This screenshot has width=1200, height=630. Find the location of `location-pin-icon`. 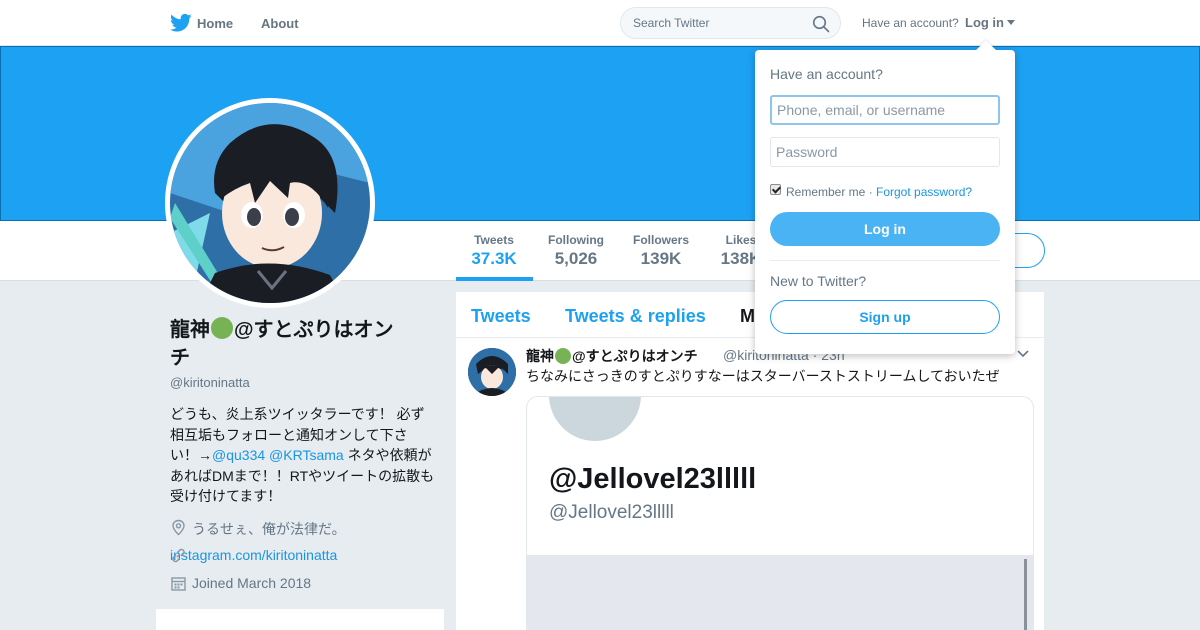

location-pin-icon is located at coordinates (178, 527).